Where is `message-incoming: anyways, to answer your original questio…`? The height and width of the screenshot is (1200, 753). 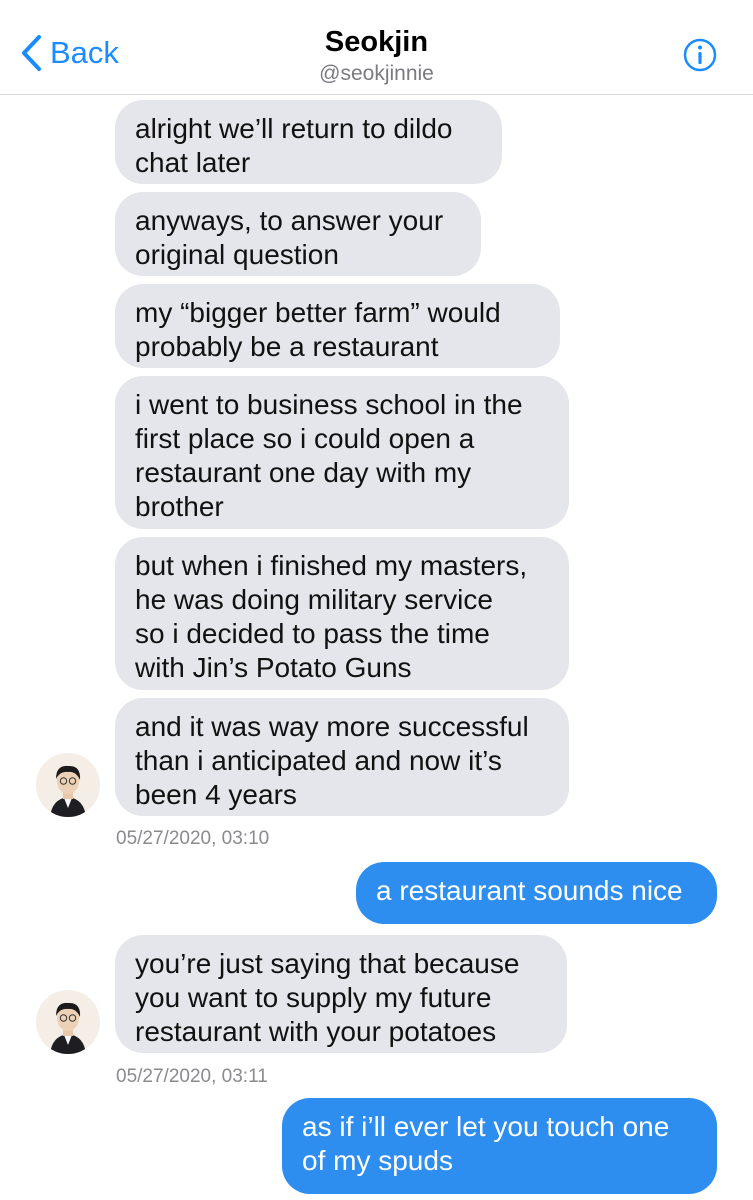 message-incoming: anyways, to answer your original questio… is located at coordinates (298, 234).